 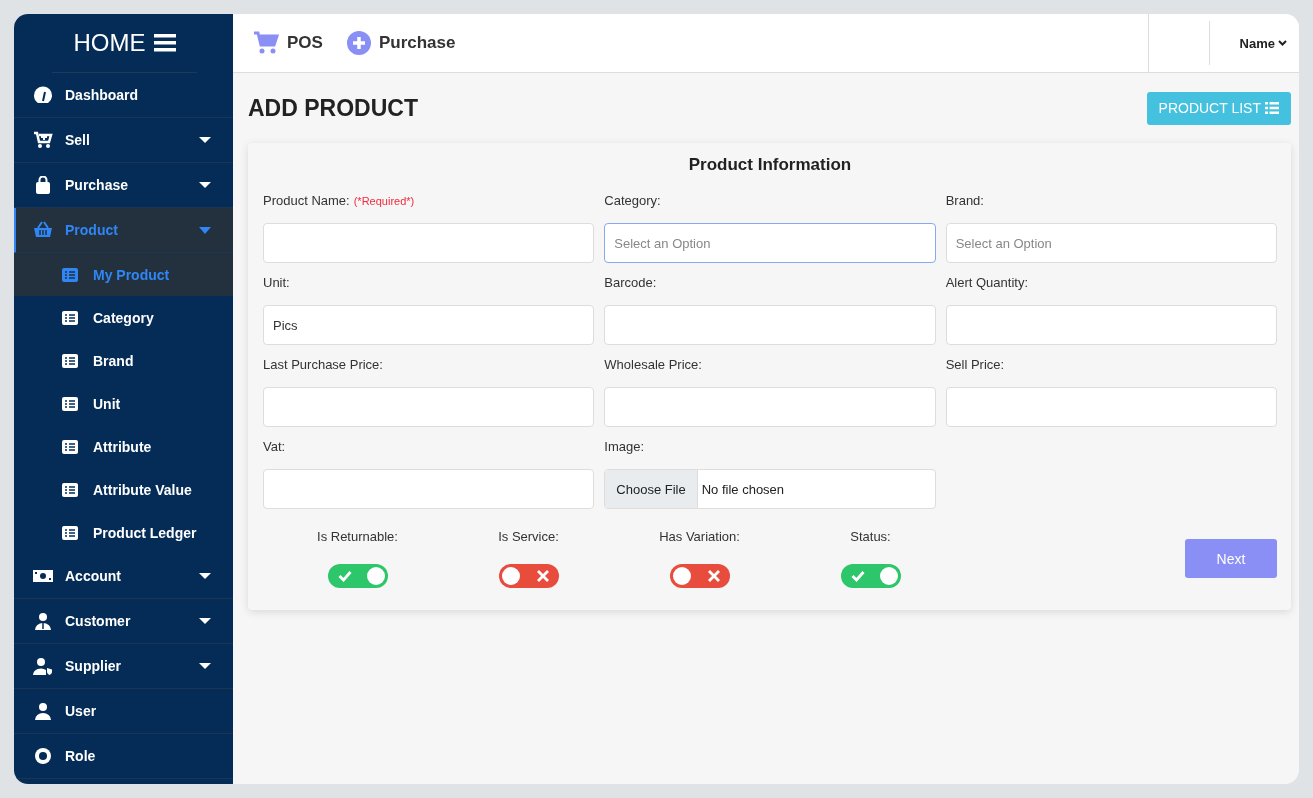 What do you see at coordinates (43, 95) in the screenshot?
I see `gauge-icon` at bounding box center [43, 95].